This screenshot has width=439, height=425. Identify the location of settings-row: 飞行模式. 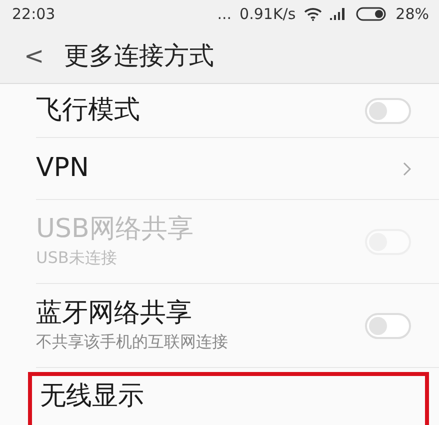
(237, 111).